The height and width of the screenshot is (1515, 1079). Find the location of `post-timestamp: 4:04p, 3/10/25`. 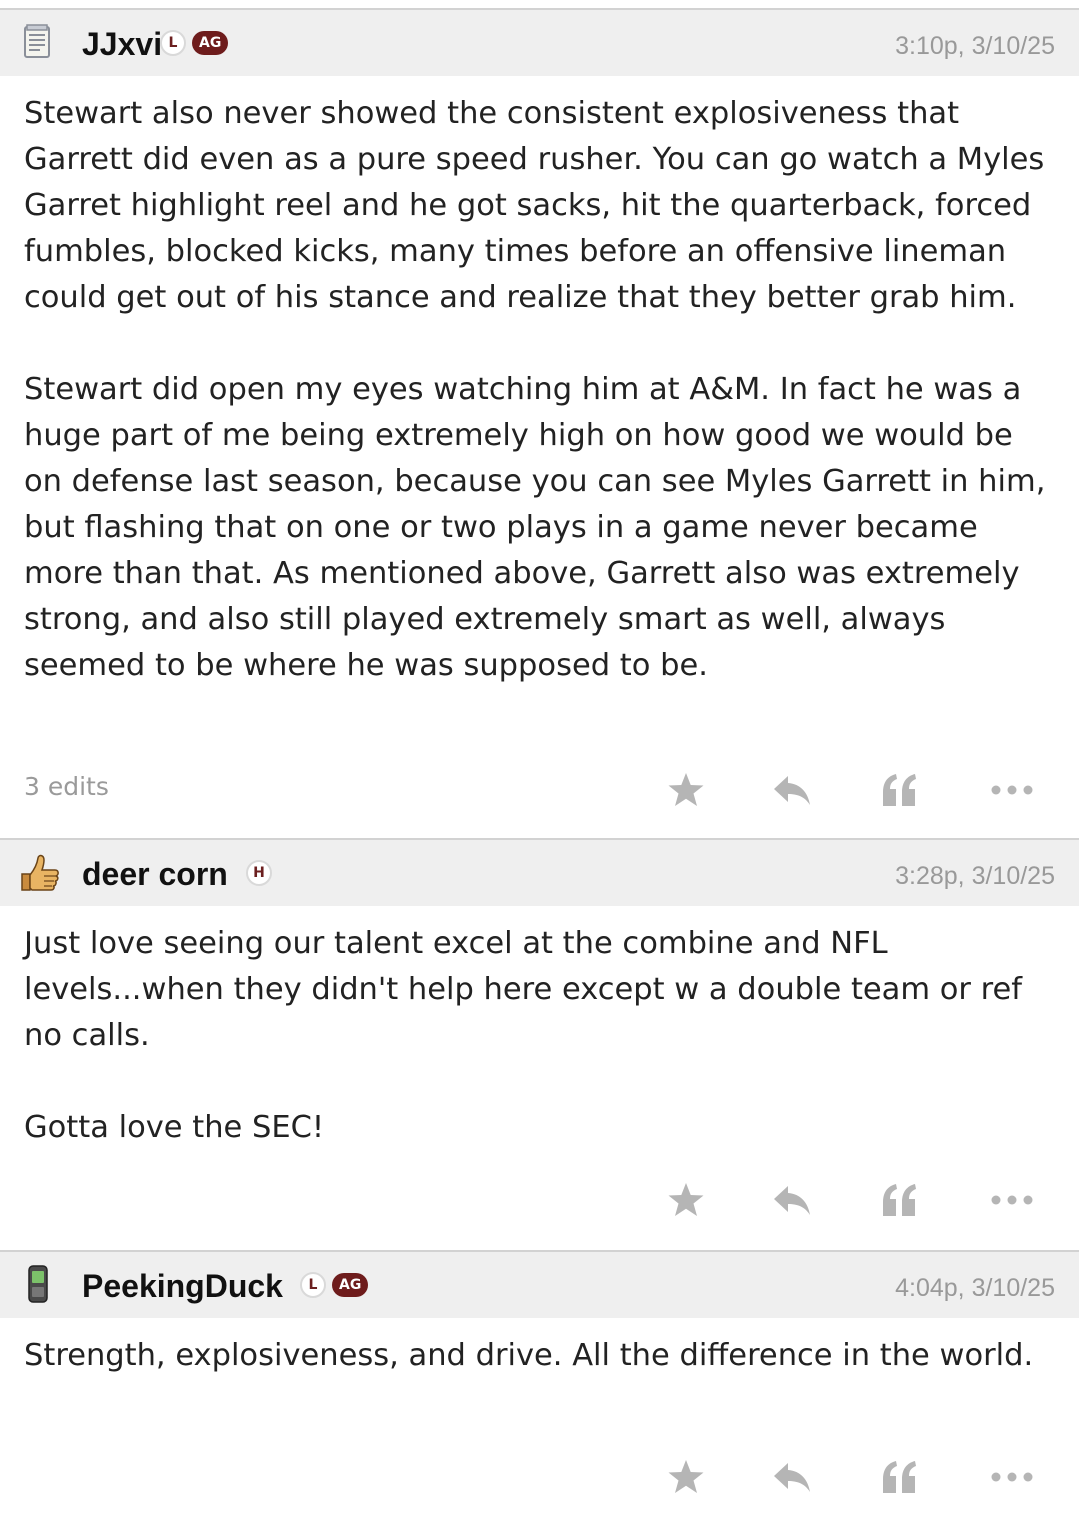

post-timestamp: 4:04p, 3/10/25 is located at coordinates (975, 1288).